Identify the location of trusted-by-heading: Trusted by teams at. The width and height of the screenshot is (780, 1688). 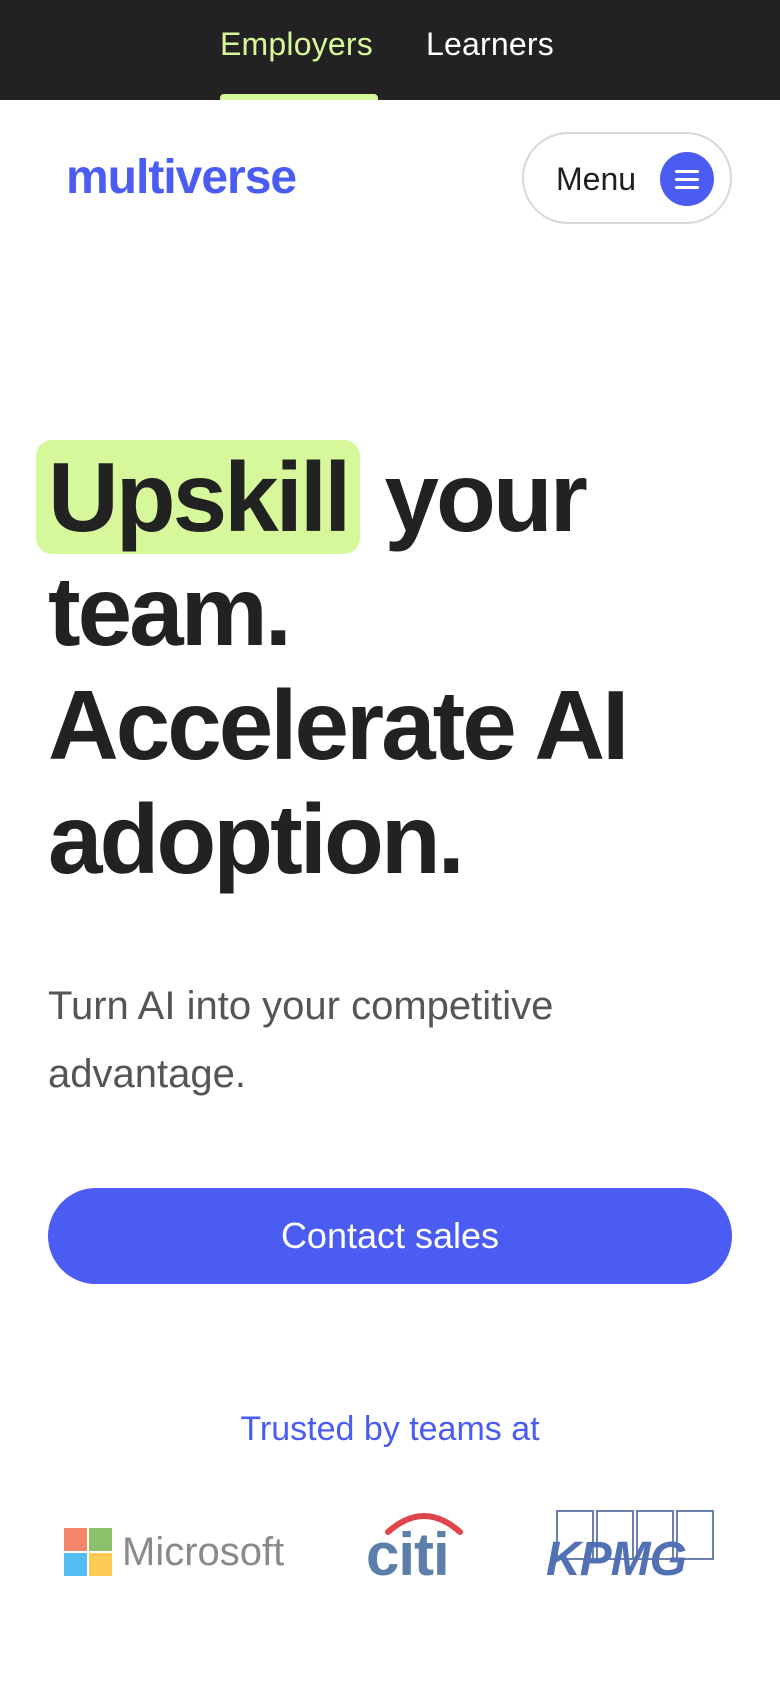
(390, 1429).